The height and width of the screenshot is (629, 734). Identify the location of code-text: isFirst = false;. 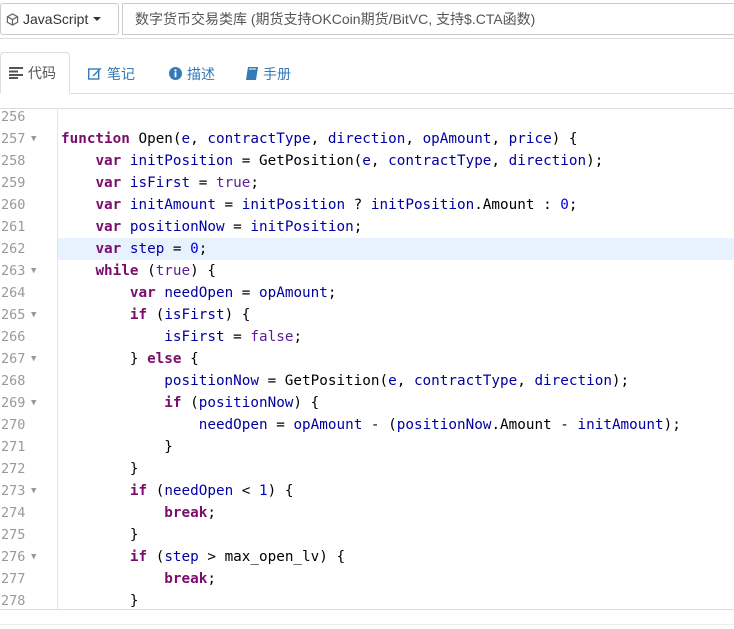
(233, 337).